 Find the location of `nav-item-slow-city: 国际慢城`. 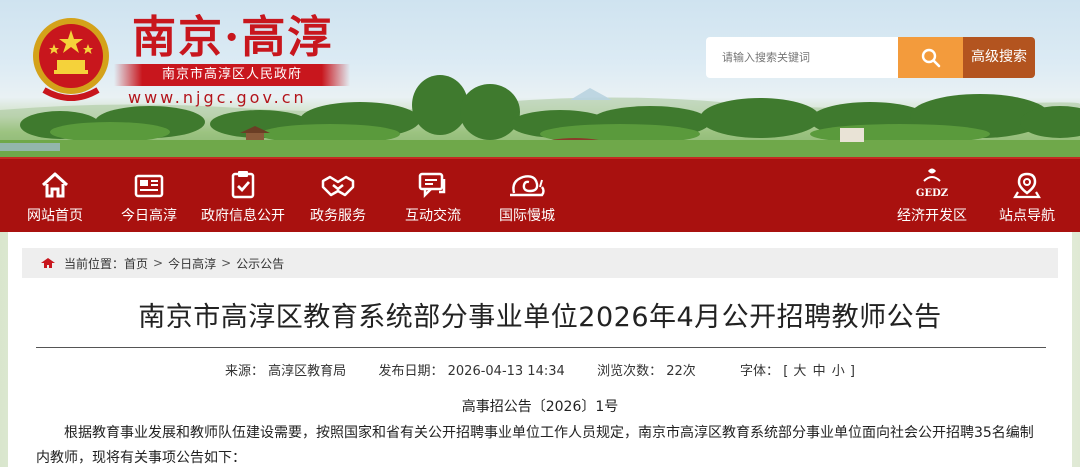

nav-item-slow-city: 国际慢城 is located at coordinates (527, 195).